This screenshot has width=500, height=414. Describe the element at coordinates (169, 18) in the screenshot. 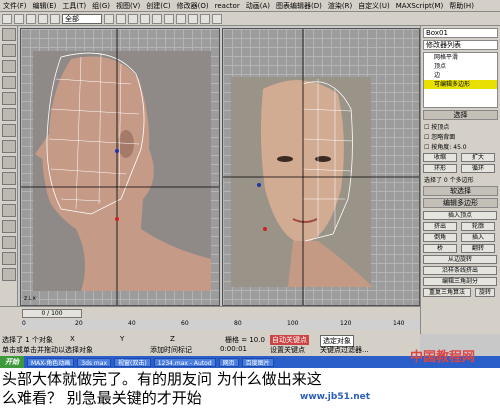

I see `scale-icon` at that location.